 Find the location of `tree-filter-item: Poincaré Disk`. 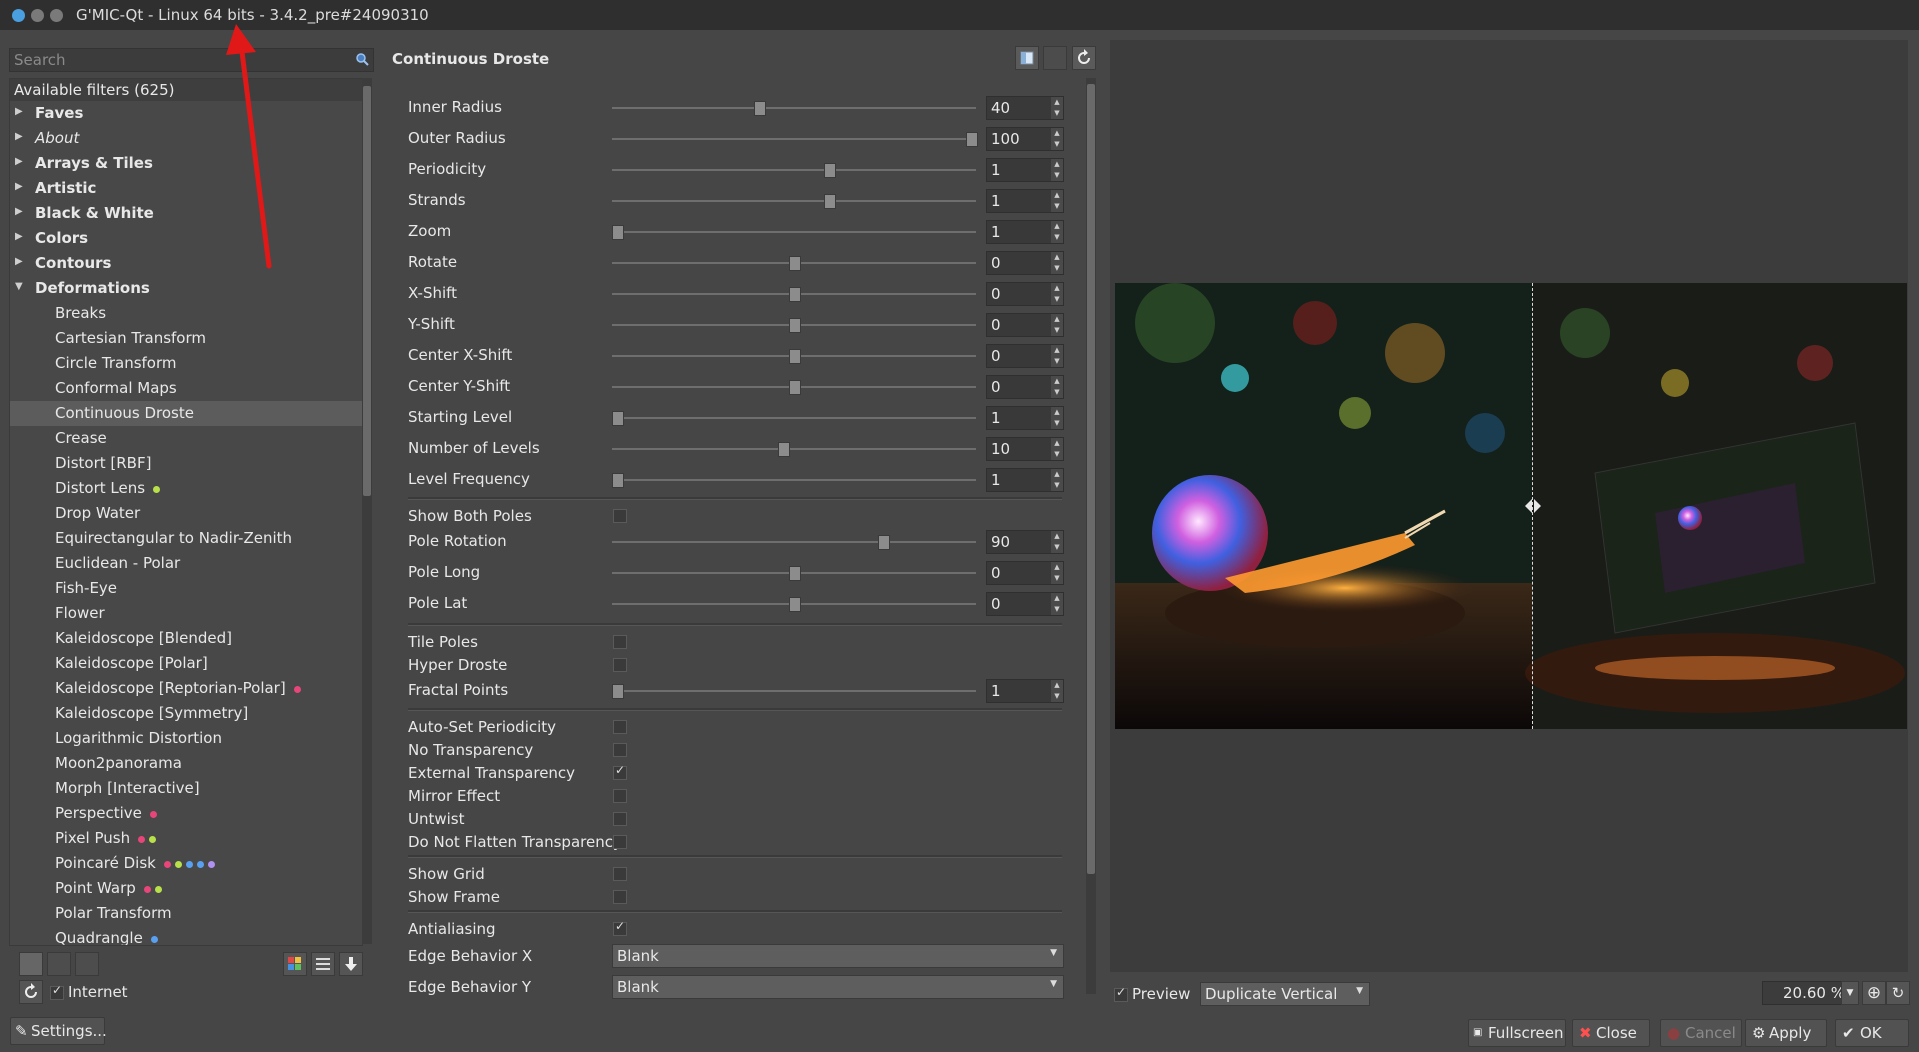

tree-filter-item: Poincaré Disk is located at coordinates (186, 863).